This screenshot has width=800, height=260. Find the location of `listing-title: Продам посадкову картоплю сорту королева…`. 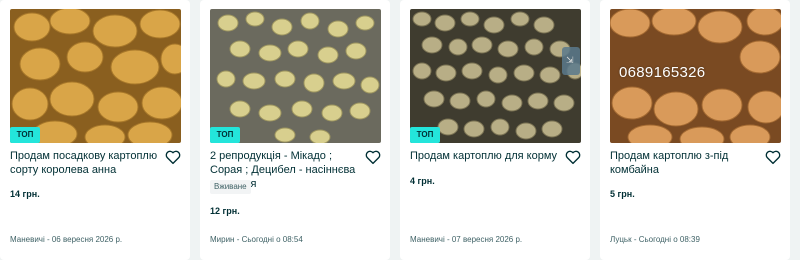

listing-title: Продам посадкову картоплю сорту королева… is located at coordinates (85, 163).